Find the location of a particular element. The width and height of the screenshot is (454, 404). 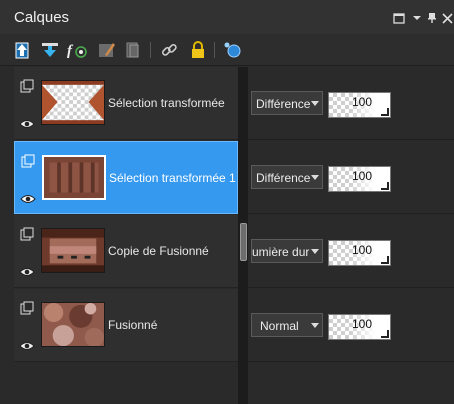

pin-icon is located at coordinates (432, 18).